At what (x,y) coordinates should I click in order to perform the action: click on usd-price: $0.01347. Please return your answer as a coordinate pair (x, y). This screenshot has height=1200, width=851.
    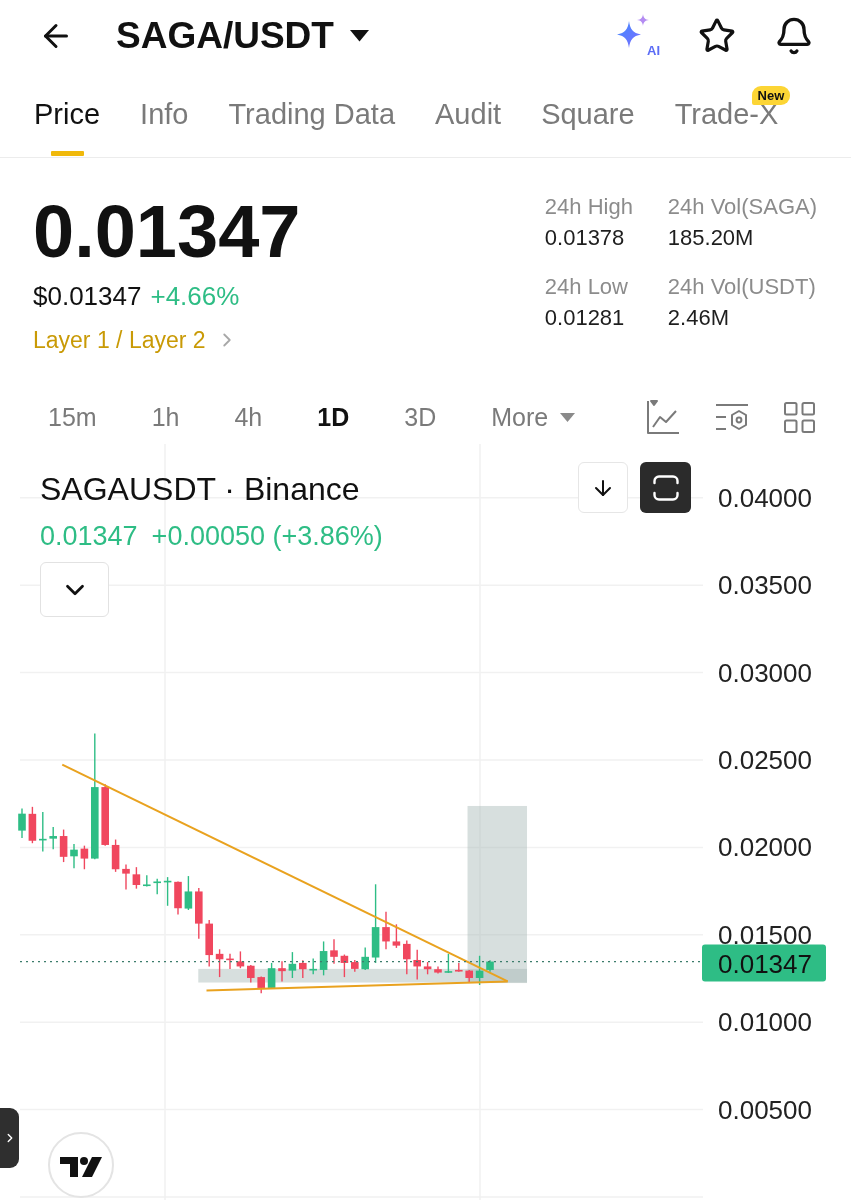
    Looking at the image, I should click on (87, 296).